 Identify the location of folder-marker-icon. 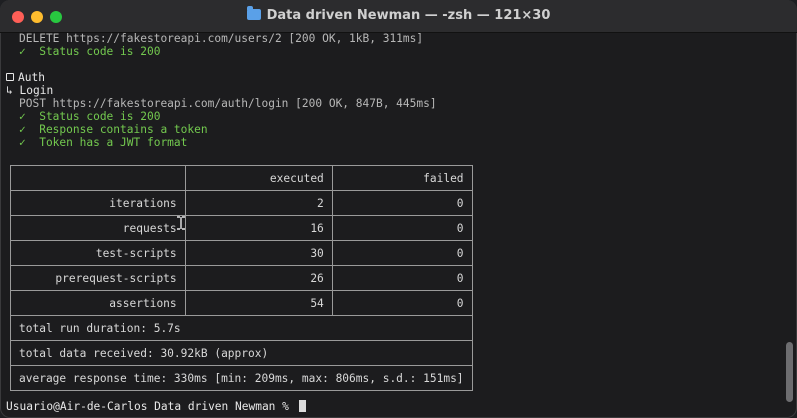
(10, 77).